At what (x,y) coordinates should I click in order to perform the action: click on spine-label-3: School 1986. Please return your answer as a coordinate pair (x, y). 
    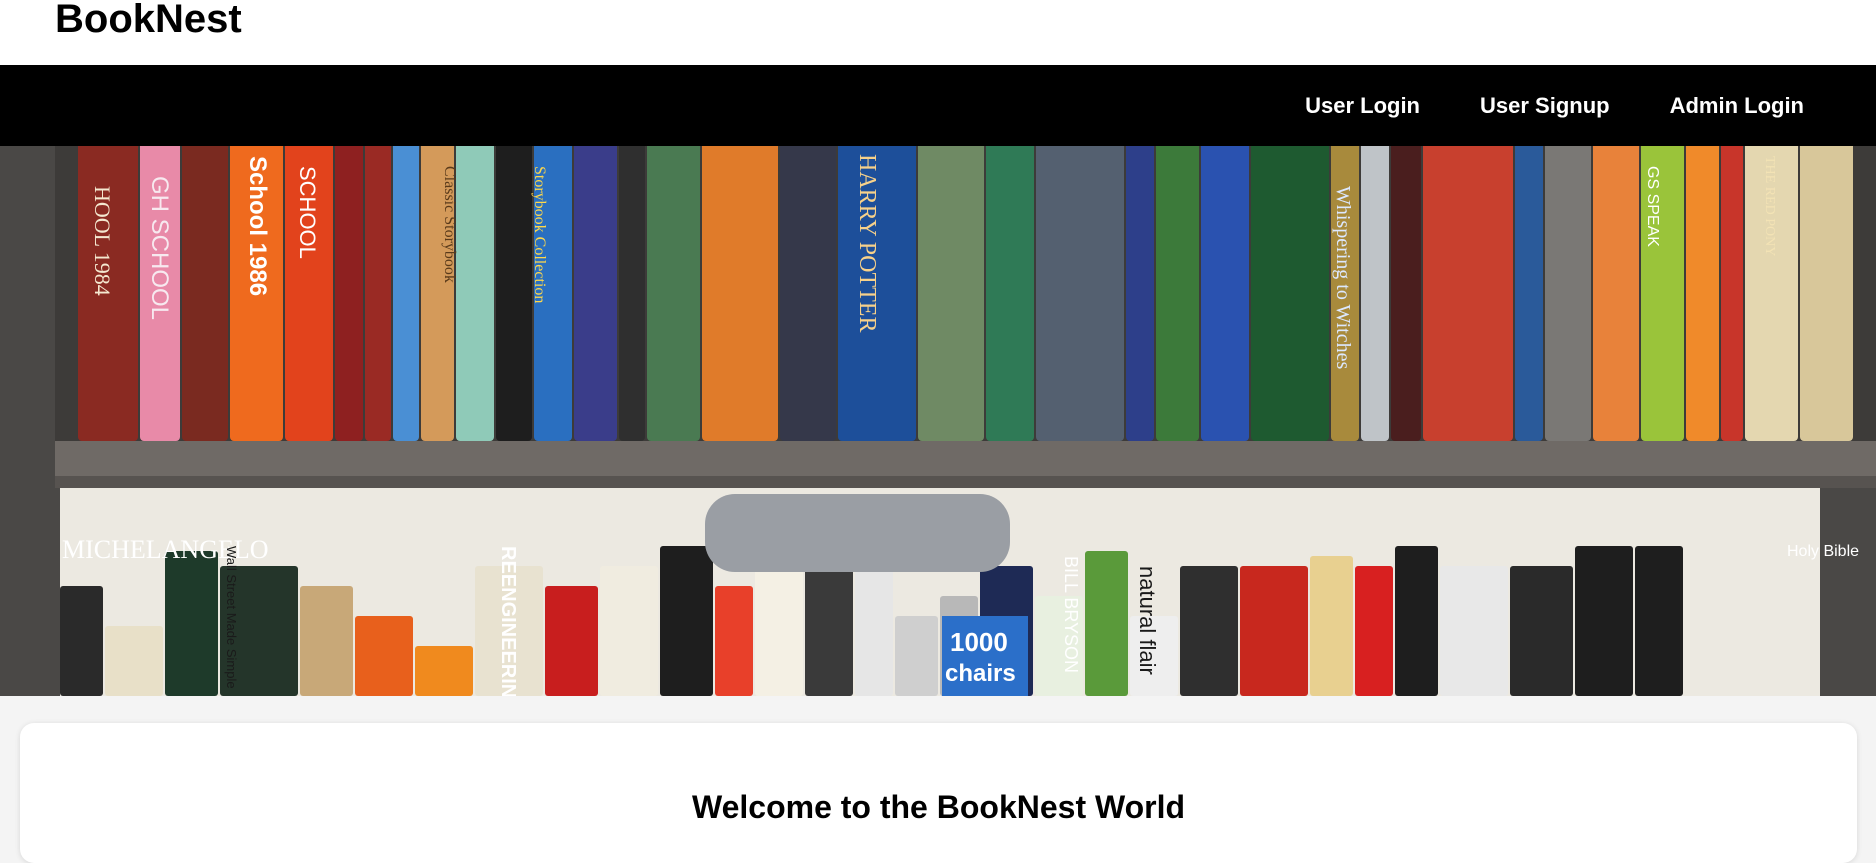
    Looking at the image, I should click on (257, 226).